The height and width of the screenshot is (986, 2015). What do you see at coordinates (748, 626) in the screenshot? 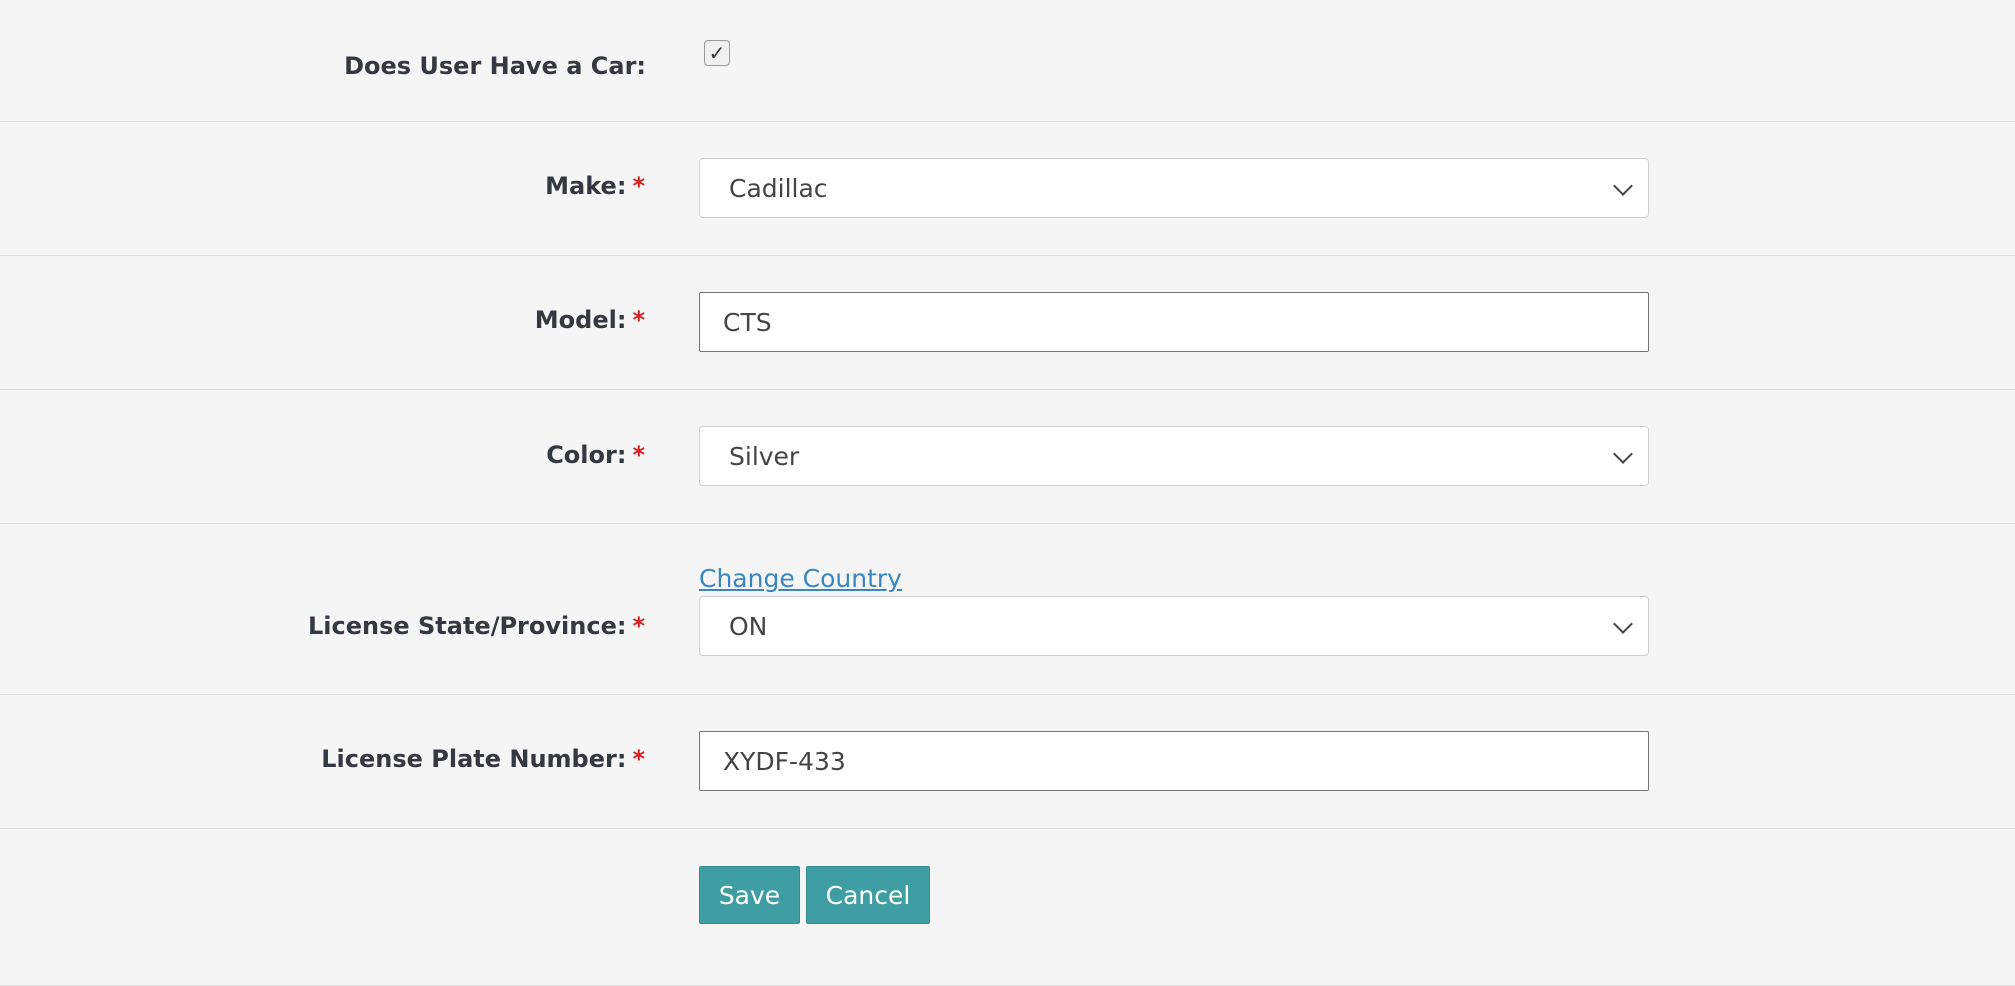
I see `license-state-selected-value: ON` at bounding box center [748, 626].